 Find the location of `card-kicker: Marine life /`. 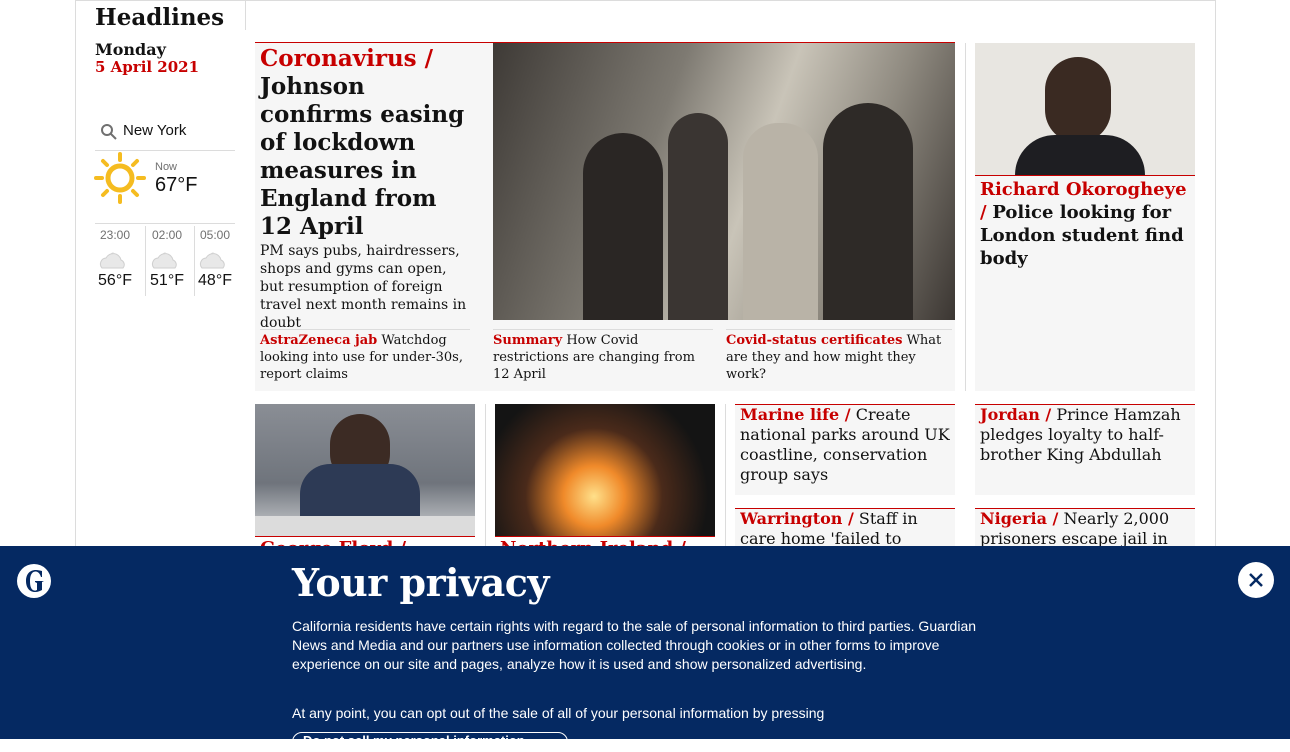

card-kicker: Marine life / is located at coordinates (795, 414).